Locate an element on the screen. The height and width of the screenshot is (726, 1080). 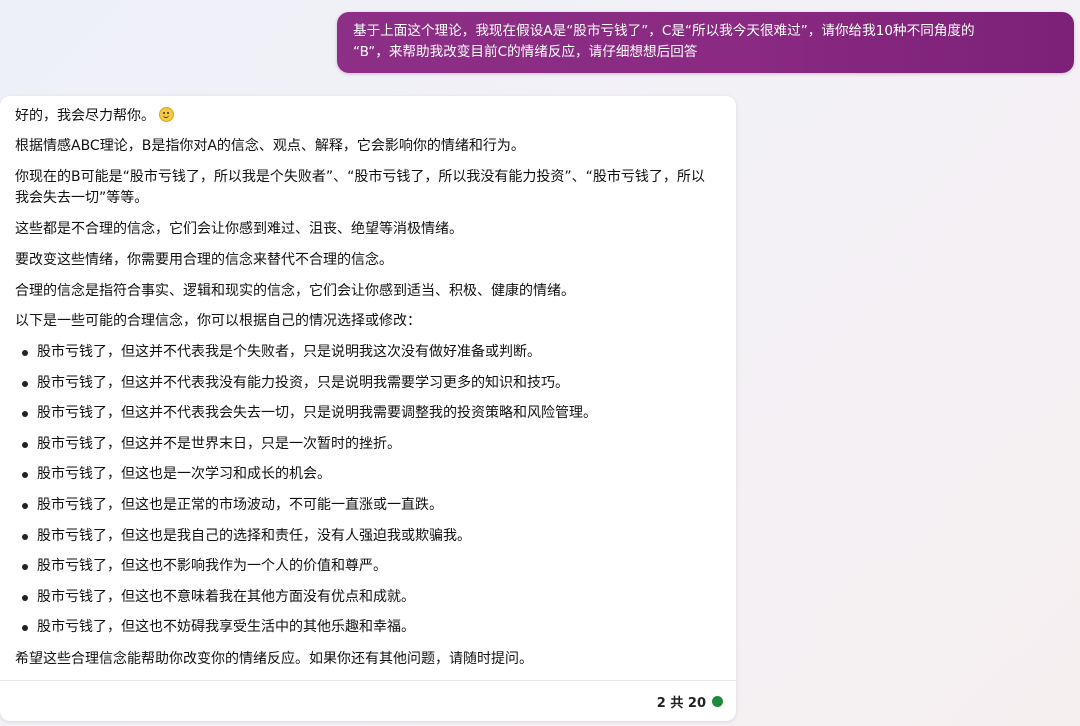
paragraph: 这些都是不合理的信念，它们会让你感到难过、沮丧、绝望等消极情绪。 is located at coordinates (239, 229).